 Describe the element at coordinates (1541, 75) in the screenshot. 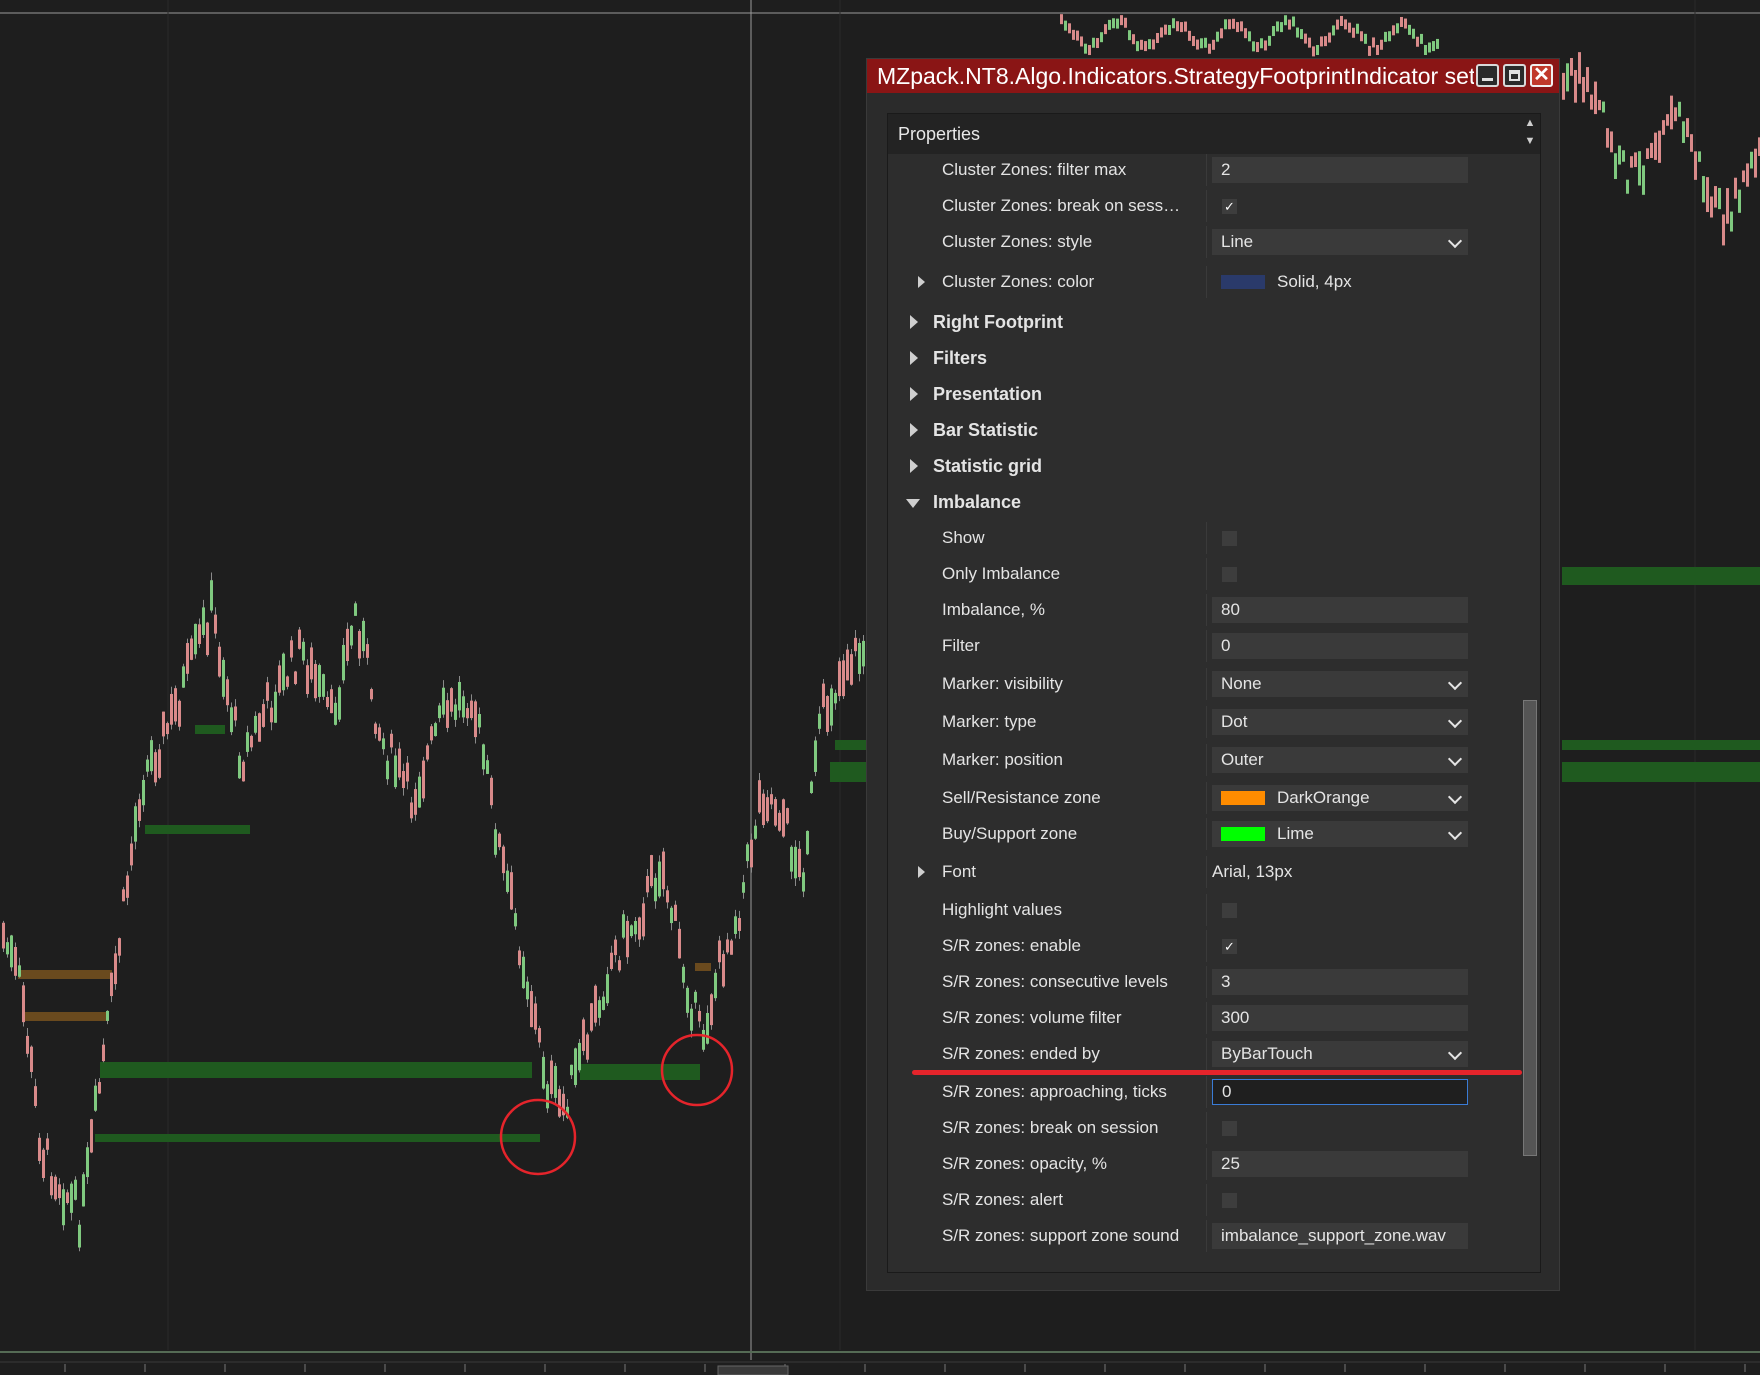

I see `close-button: ✕` at that location.